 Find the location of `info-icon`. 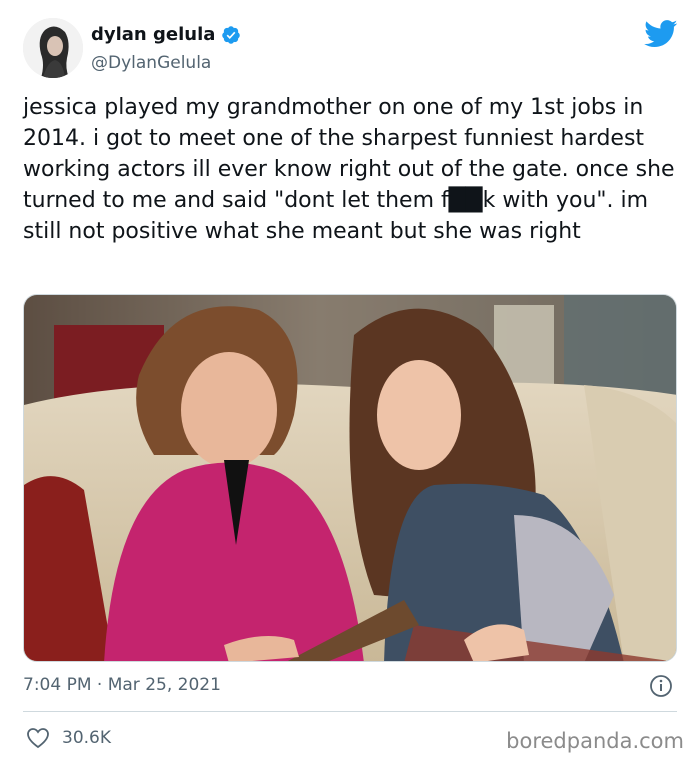

info-icon is located at coordinates (661, 686).